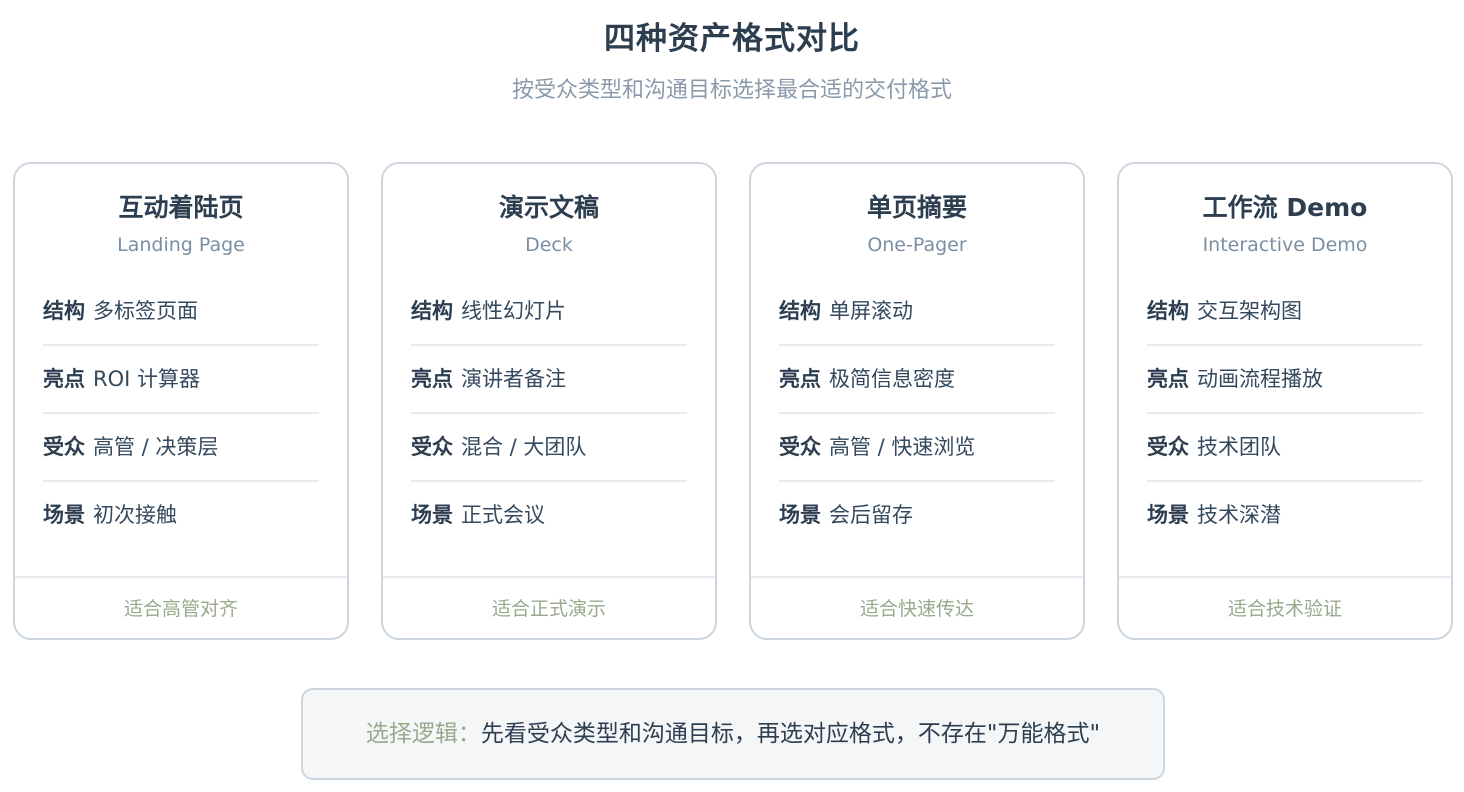 The height and width of the screenshot is (792, 1464). Describe the element at coordinates (549, 608) in the screenshot. I see `card-footer: 适合正式演示` at that location.